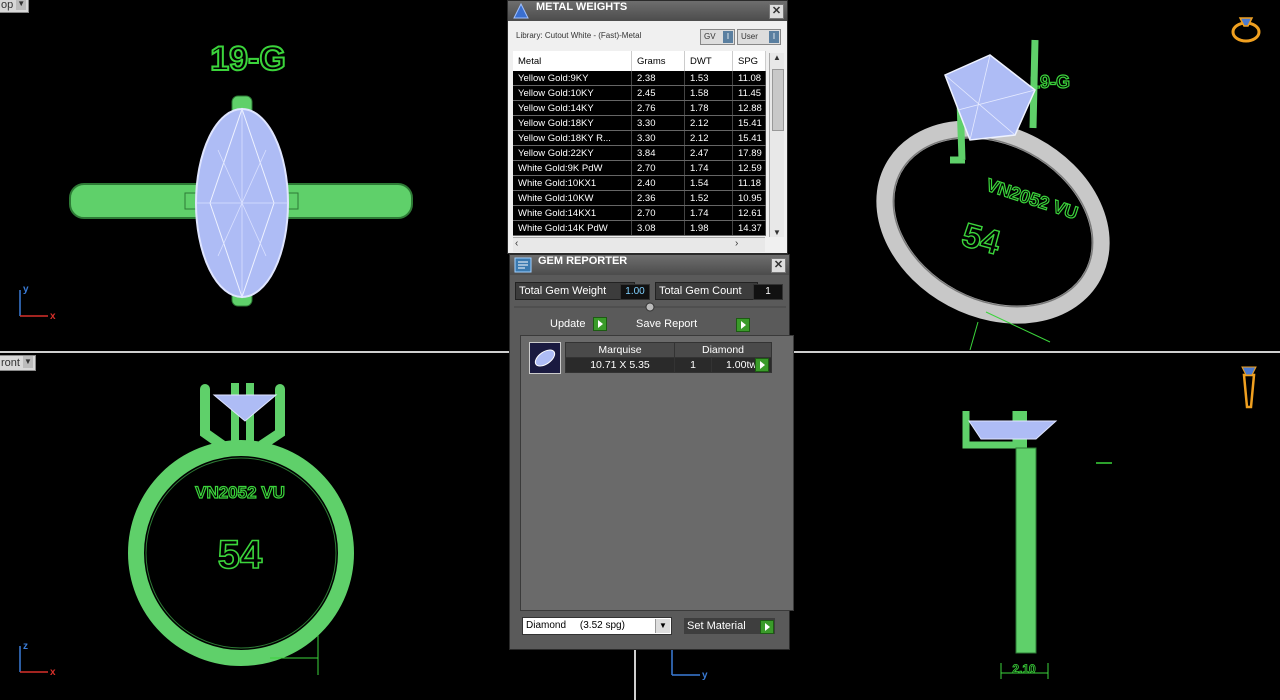 This screenshot has width=1280, height=700. Describe the element at coordinates (657, 473) in the screenshot. I see `gem-list: Marquise Diamond 10.71 X 5.35 1 1.00tw` at that location.